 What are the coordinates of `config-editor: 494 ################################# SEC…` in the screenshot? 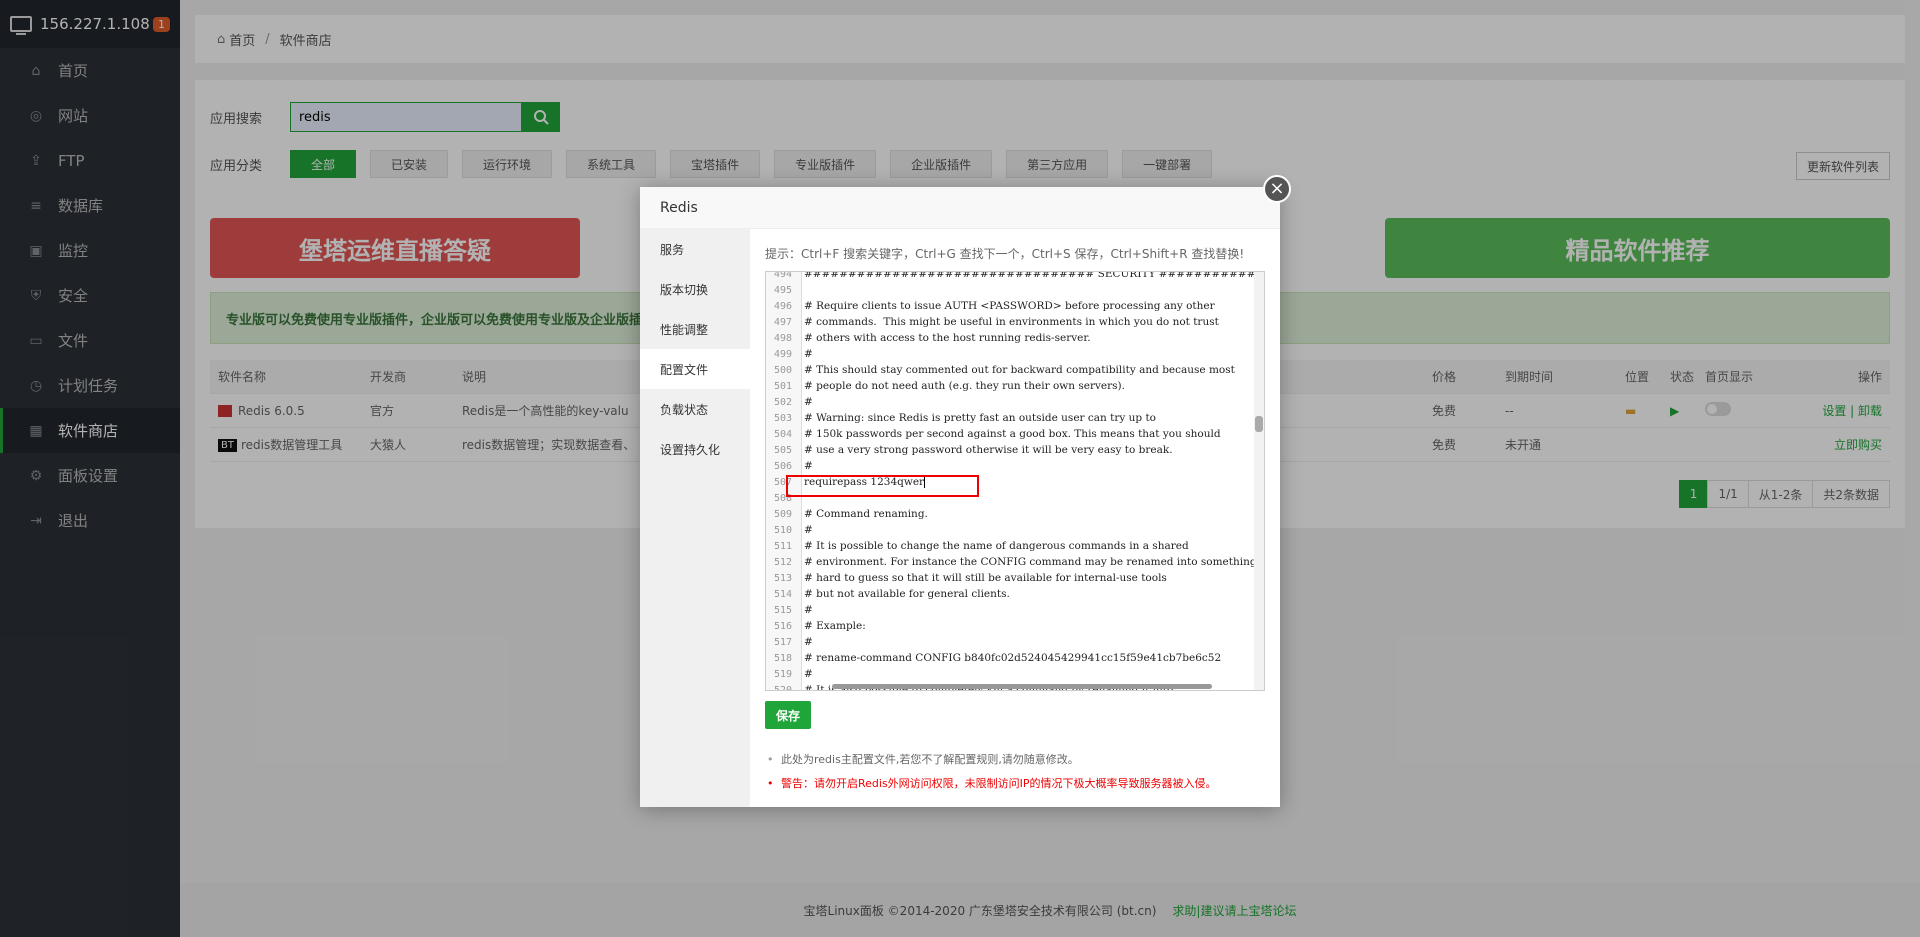 It's located at (1015, 481).